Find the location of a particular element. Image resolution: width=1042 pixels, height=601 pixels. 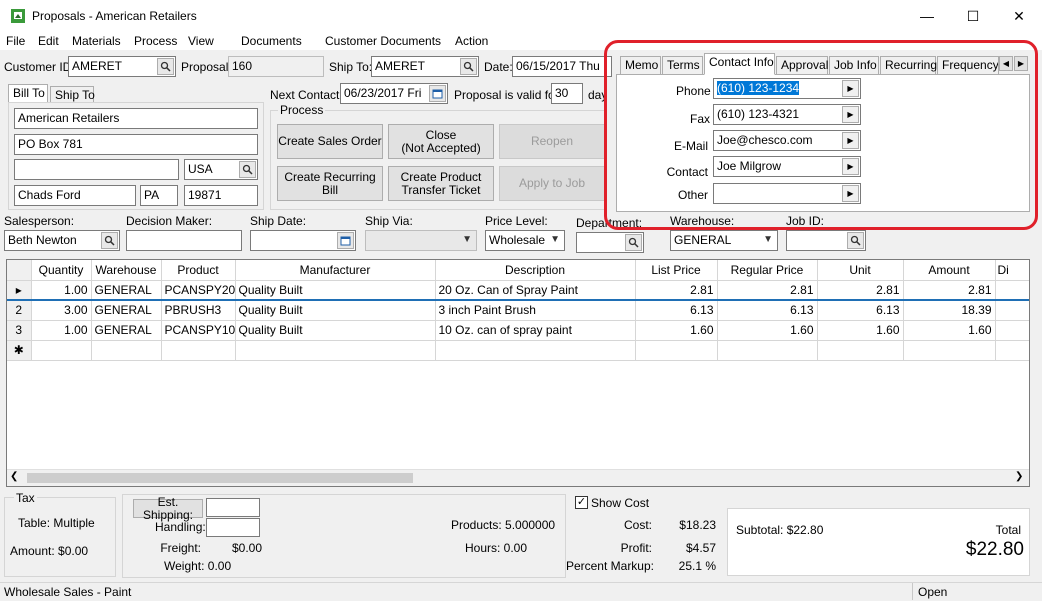

est-shipping-field is located at coordinates (233, 507).